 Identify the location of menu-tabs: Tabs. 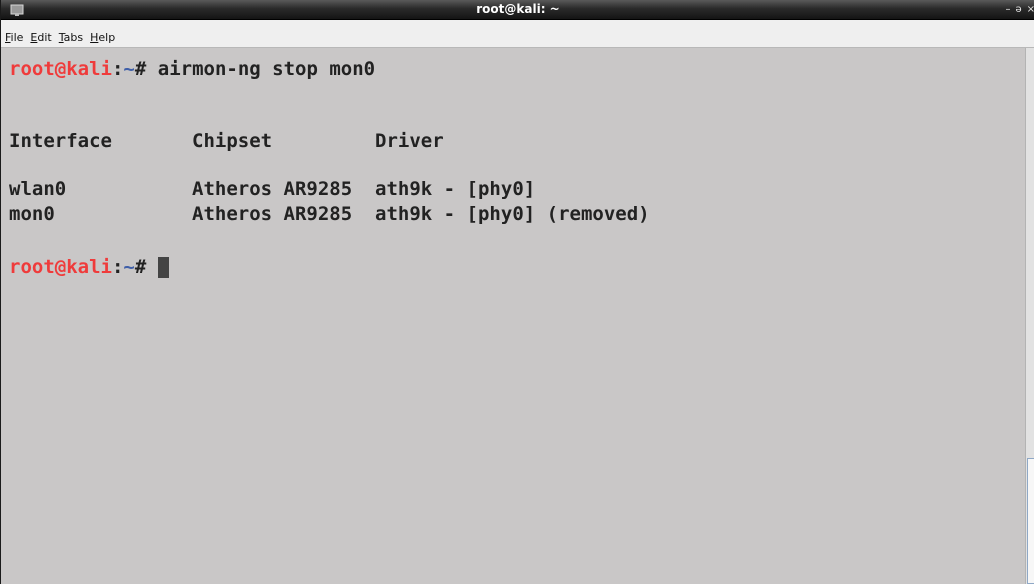
(71, 37).